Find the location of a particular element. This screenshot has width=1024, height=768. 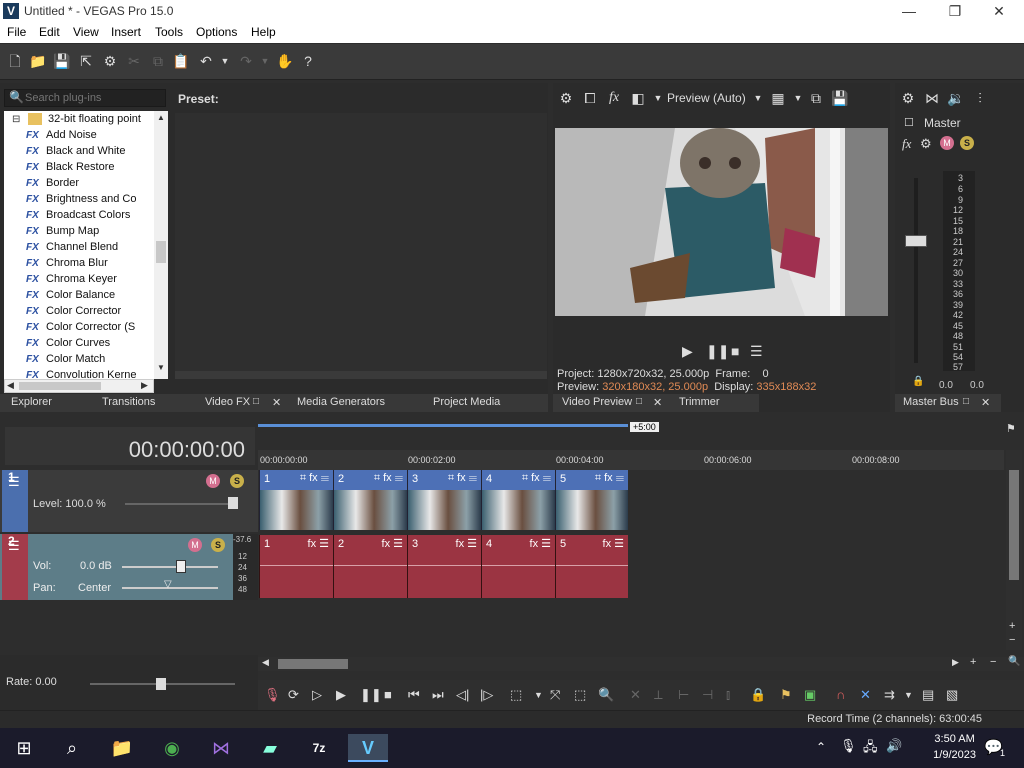

track-menu-icon: ☰ is located at coordinates (14, 546).